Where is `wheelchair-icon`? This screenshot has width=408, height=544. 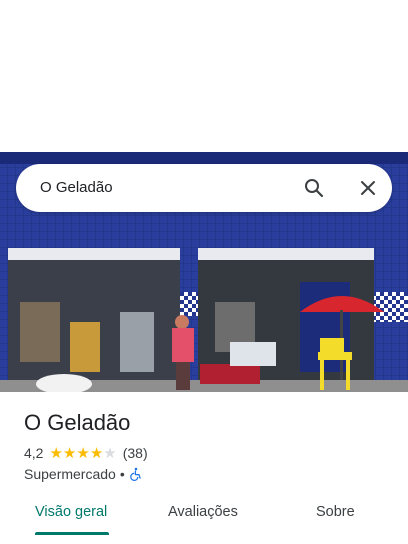
wheelchair-icon is located at coordinates (136, 474).